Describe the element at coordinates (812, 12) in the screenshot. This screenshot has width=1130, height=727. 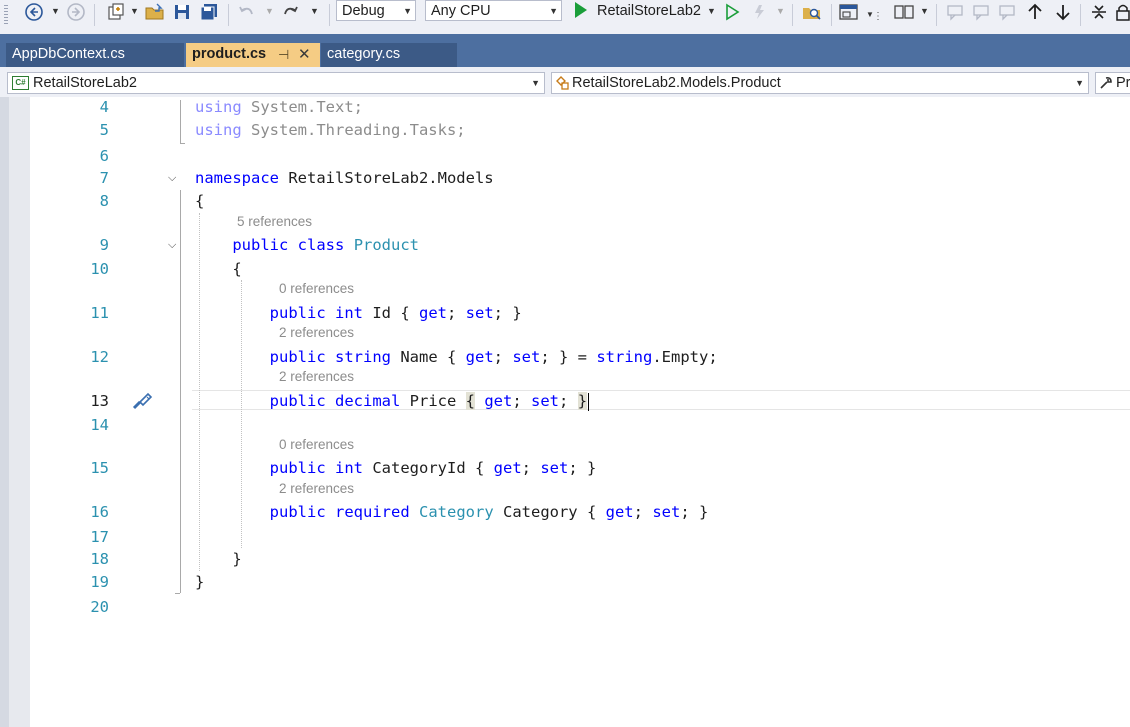
I see `find-in-files-icon` at that location.